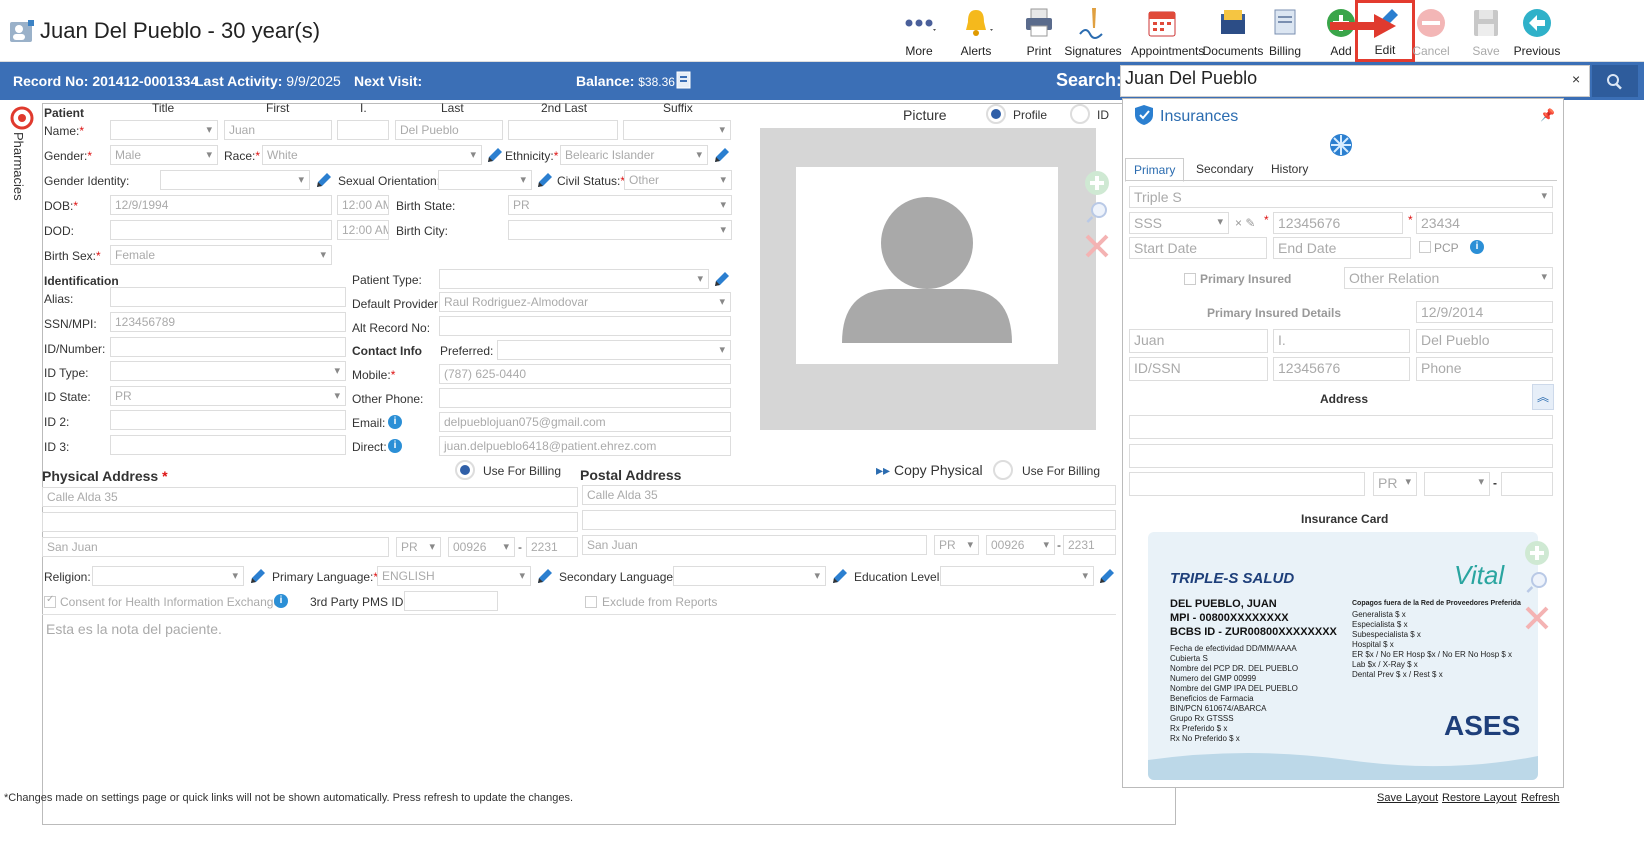  Describe the element at coordinates (50, 601) in the screenshot. I see `consent-checkbox: ✓` at that location.